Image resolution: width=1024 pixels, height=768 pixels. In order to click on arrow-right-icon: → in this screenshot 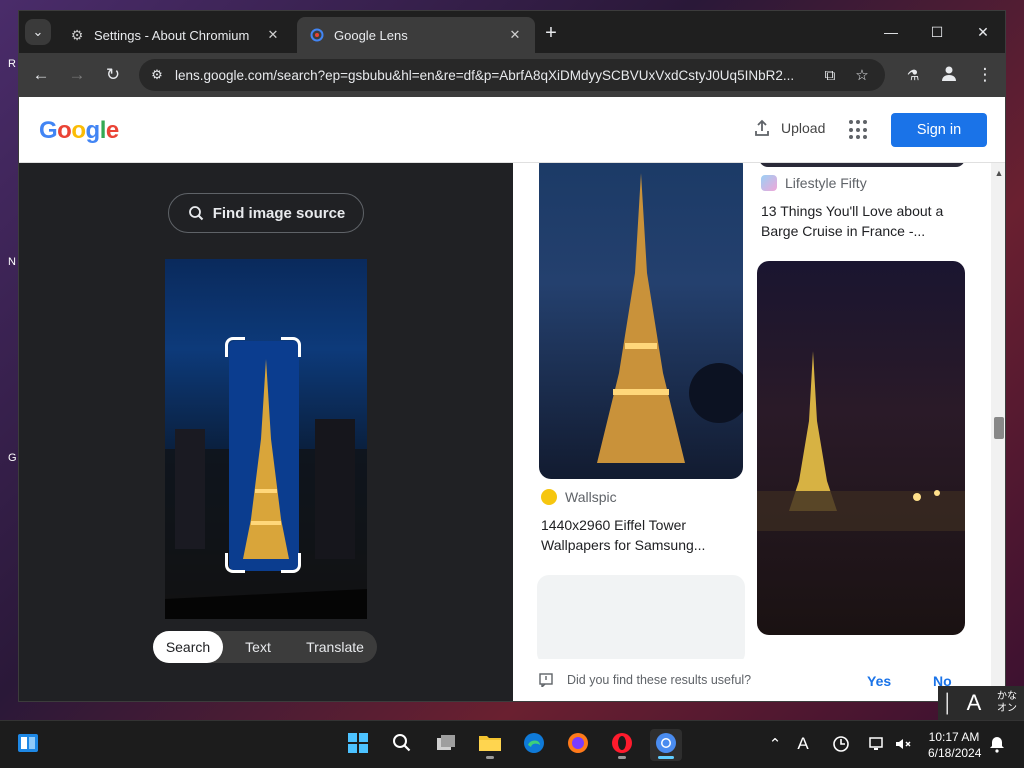, I will do `click(77, 74)`.